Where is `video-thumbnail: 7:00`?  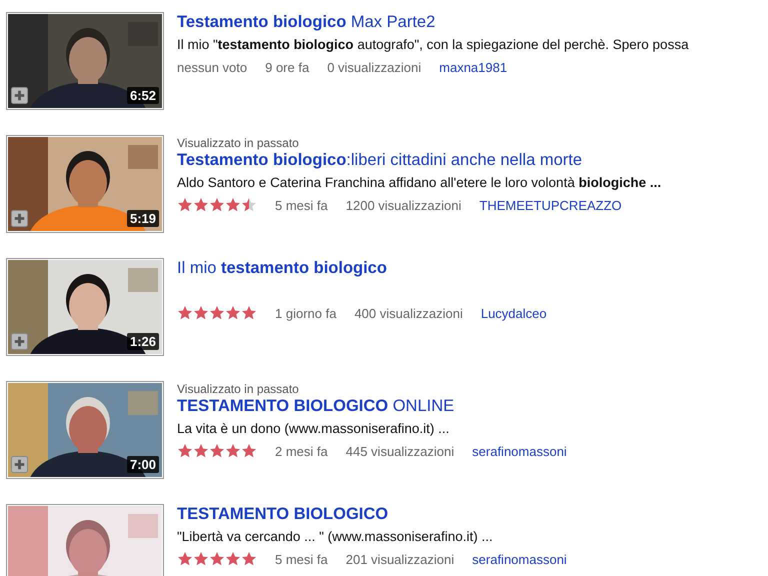 video-thumbnail: 7:00 is located at coordinates (85, 430).